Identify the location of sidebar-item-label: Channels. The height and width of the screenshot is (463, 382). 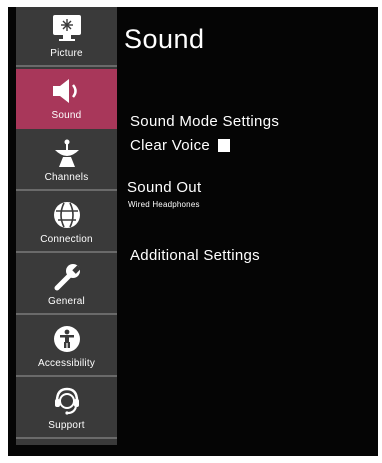
(66, 177).